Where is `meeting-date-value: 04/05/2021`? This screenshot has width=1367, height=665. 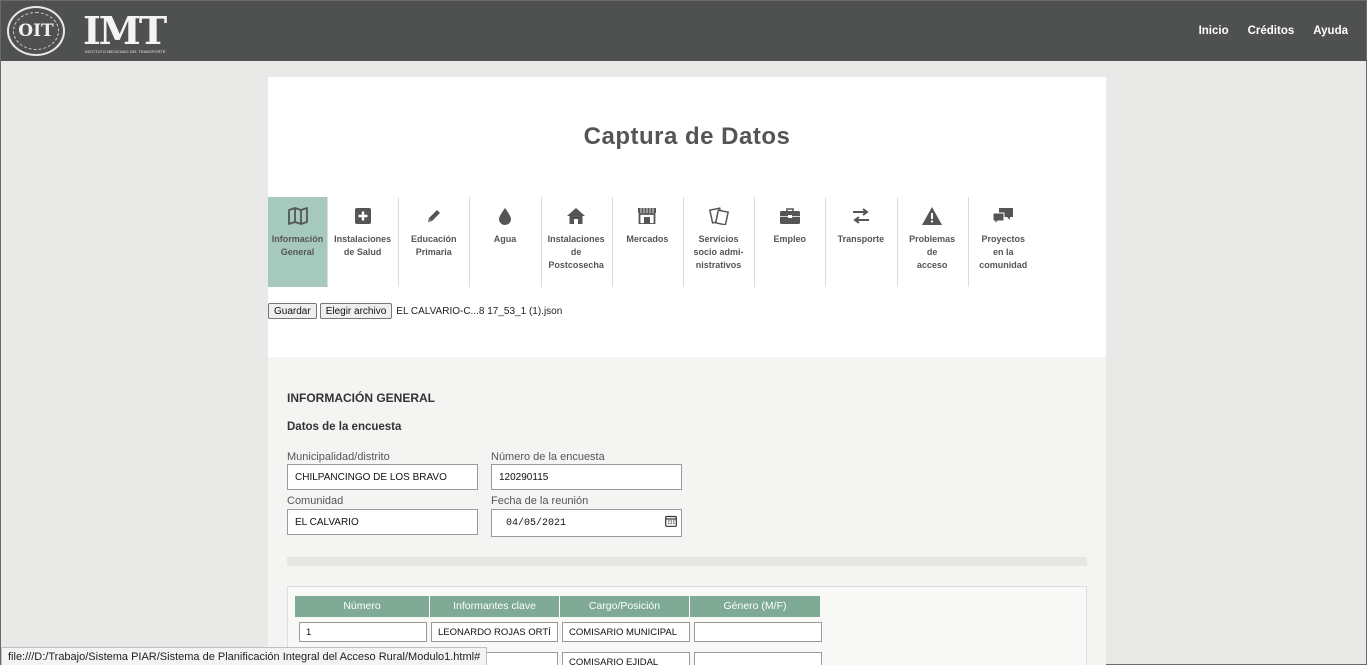 meeting-date-value: 04/05/2021 is located at coordinates (536, 523).